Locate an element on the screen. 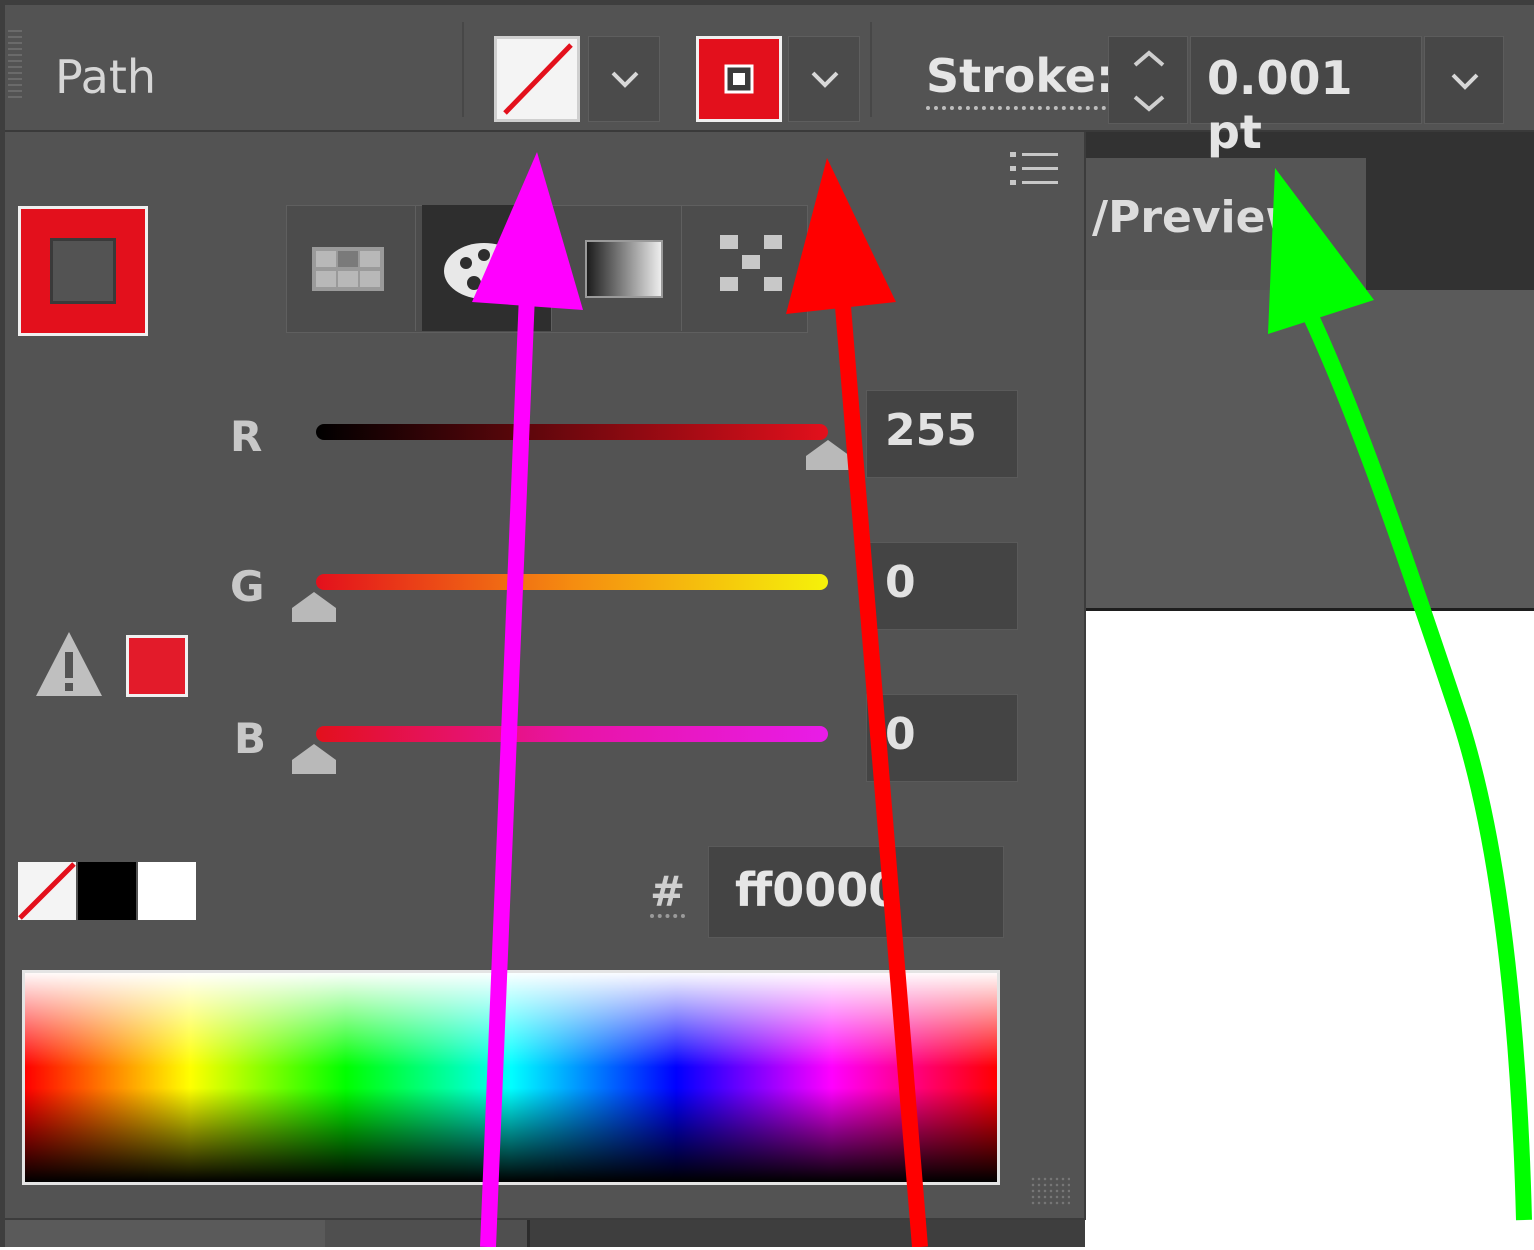  tab-swatches is located at coordinates (351, 268).